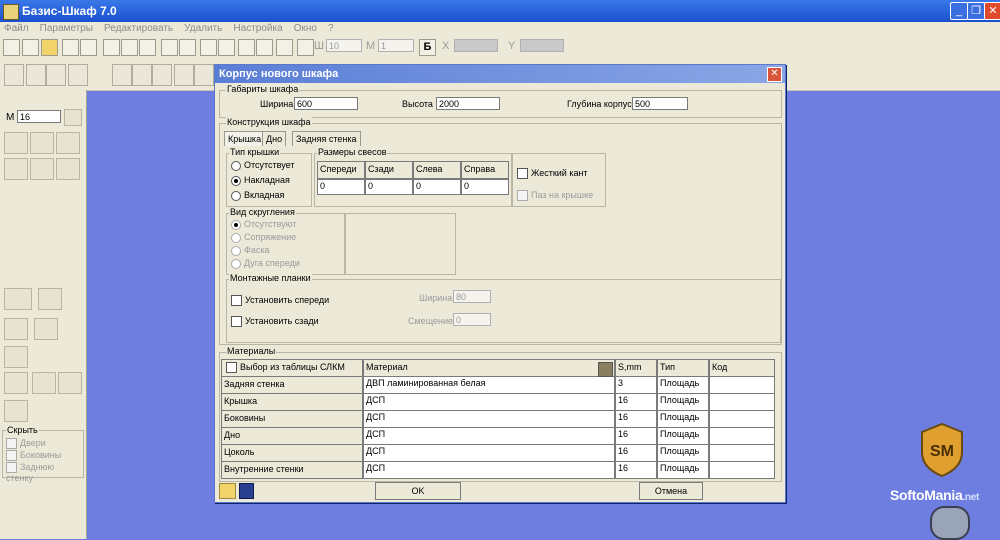 Image resolution: width=1000 pixels, height=540 pixels. What do you see at coordinates (44, 383) in the screenshot?
I see `cube-4-icon` at bounding box center [44, 383].